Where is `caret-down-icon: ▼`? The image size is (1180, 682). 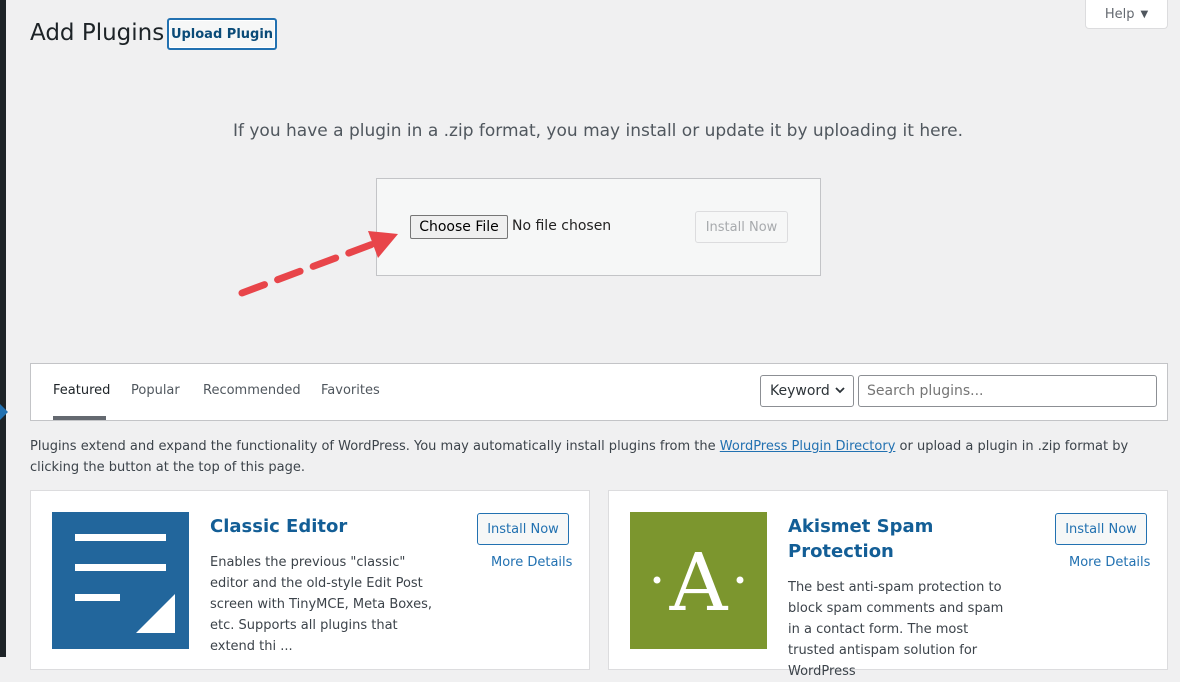 caret-down-icon: ▼ is located at coordinates (1144, 14).